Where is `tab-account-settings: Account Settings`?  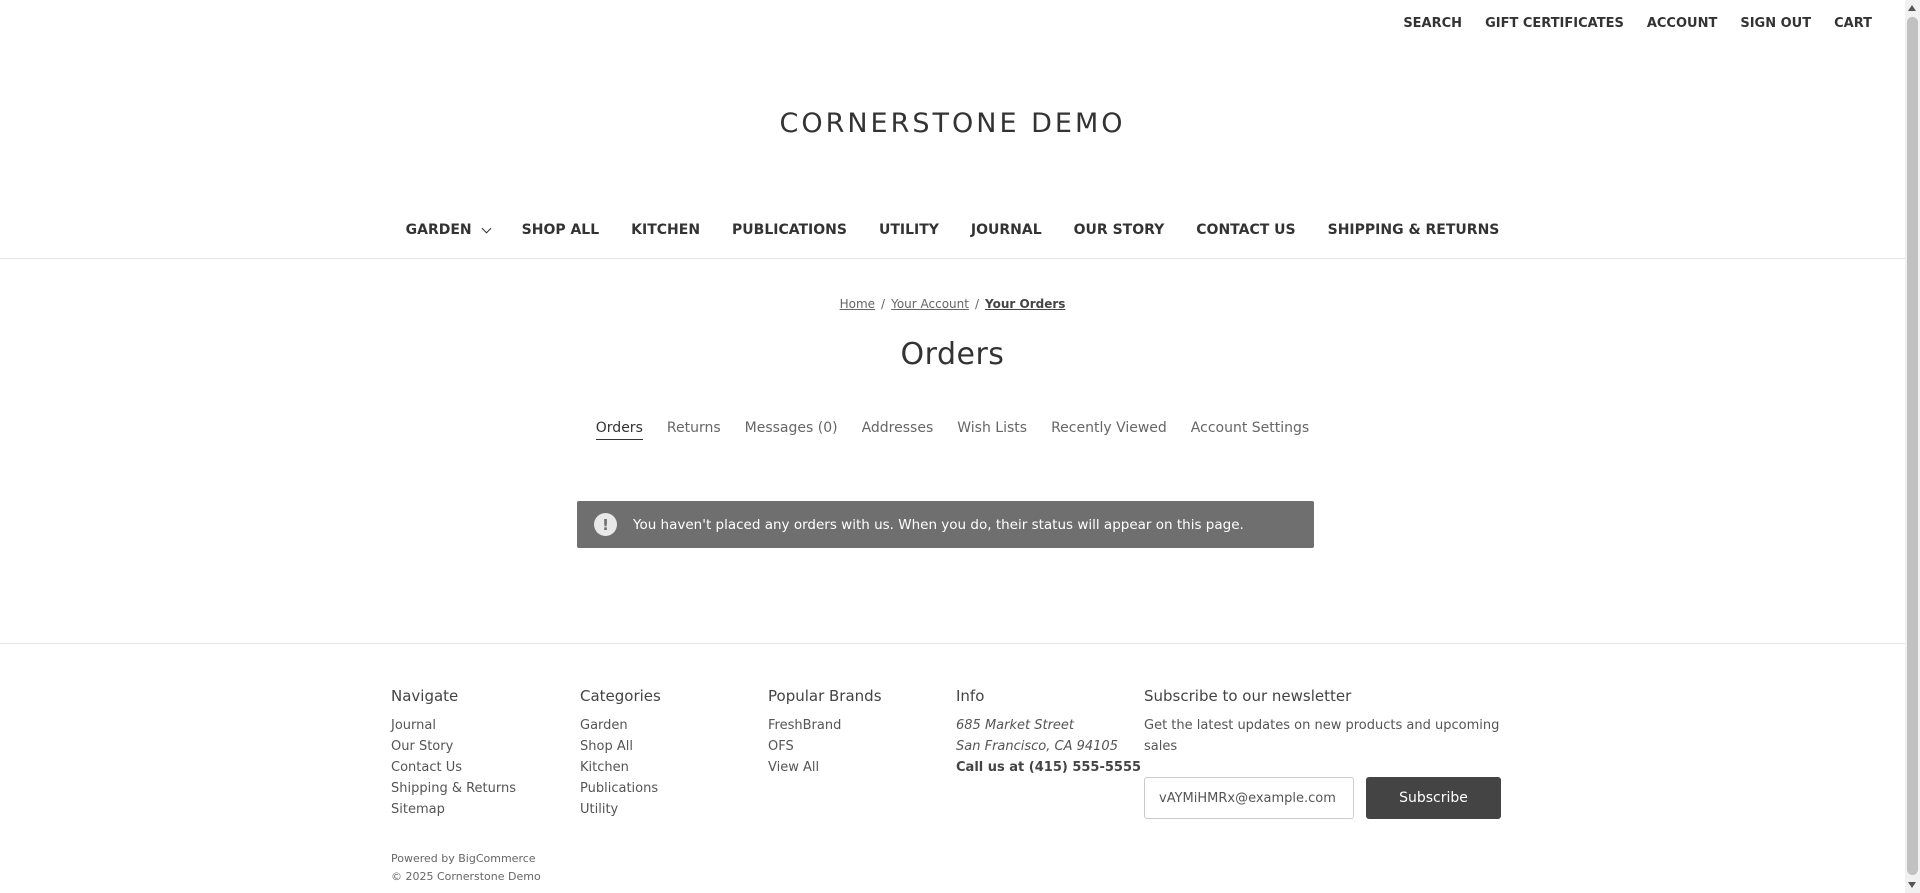
tab-account-settings: Account Settings is located at coordinates (1250, 430).